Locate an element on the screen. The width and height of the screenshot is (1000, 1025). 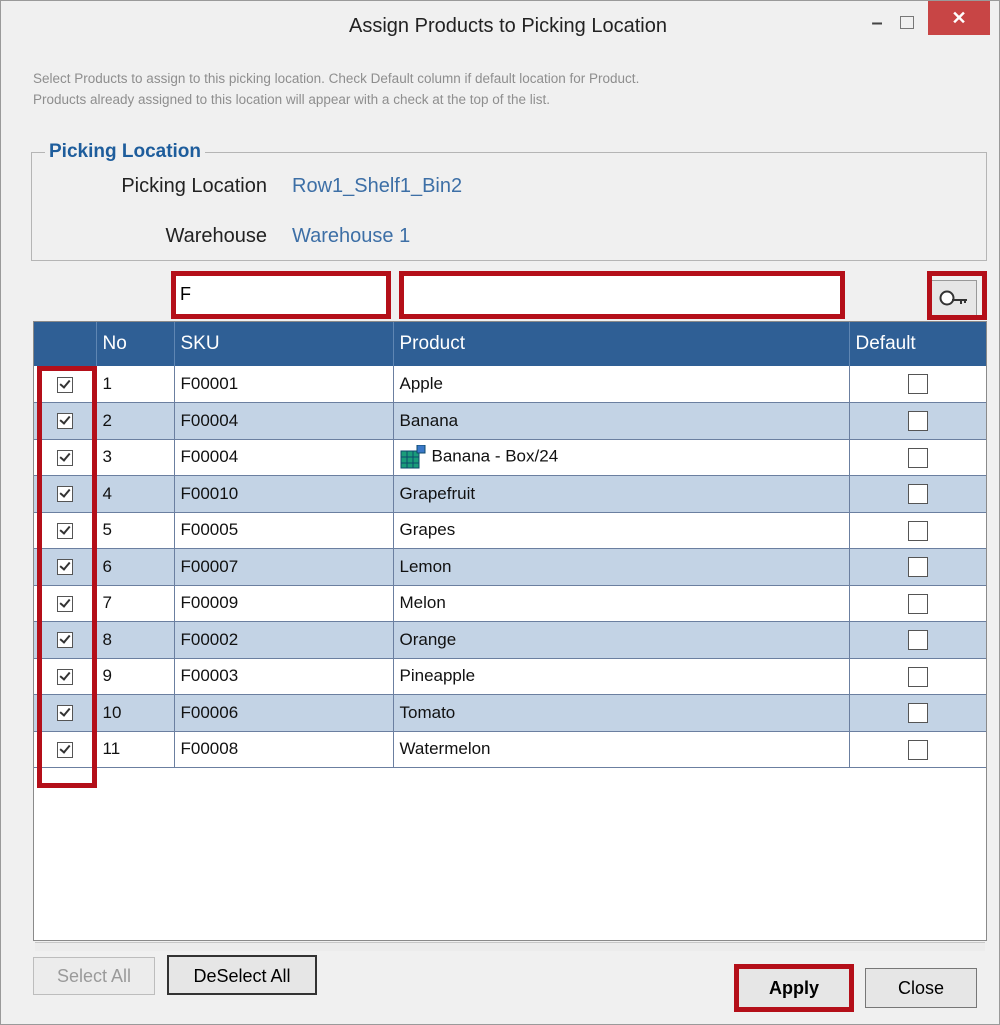
row-product: Pineapple is located at coordinates (437, 676).